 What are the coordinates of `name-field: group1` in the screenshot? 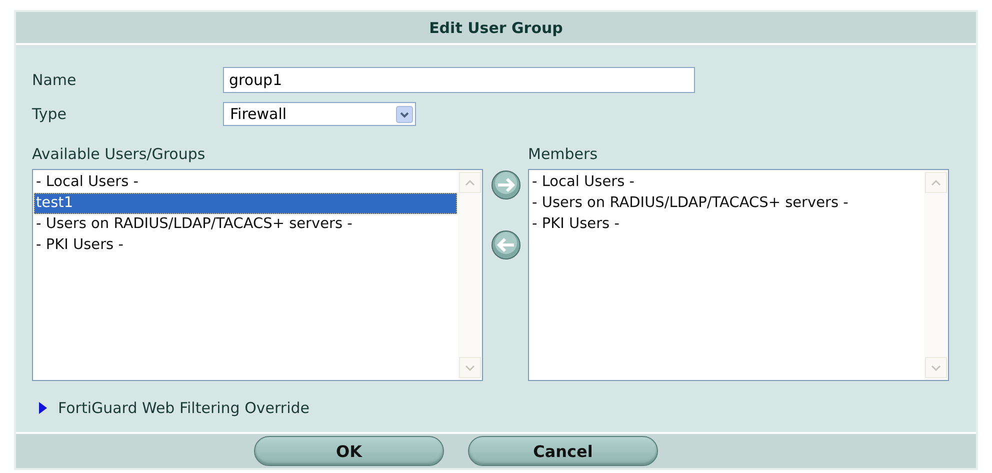 It's located at (459, 80).